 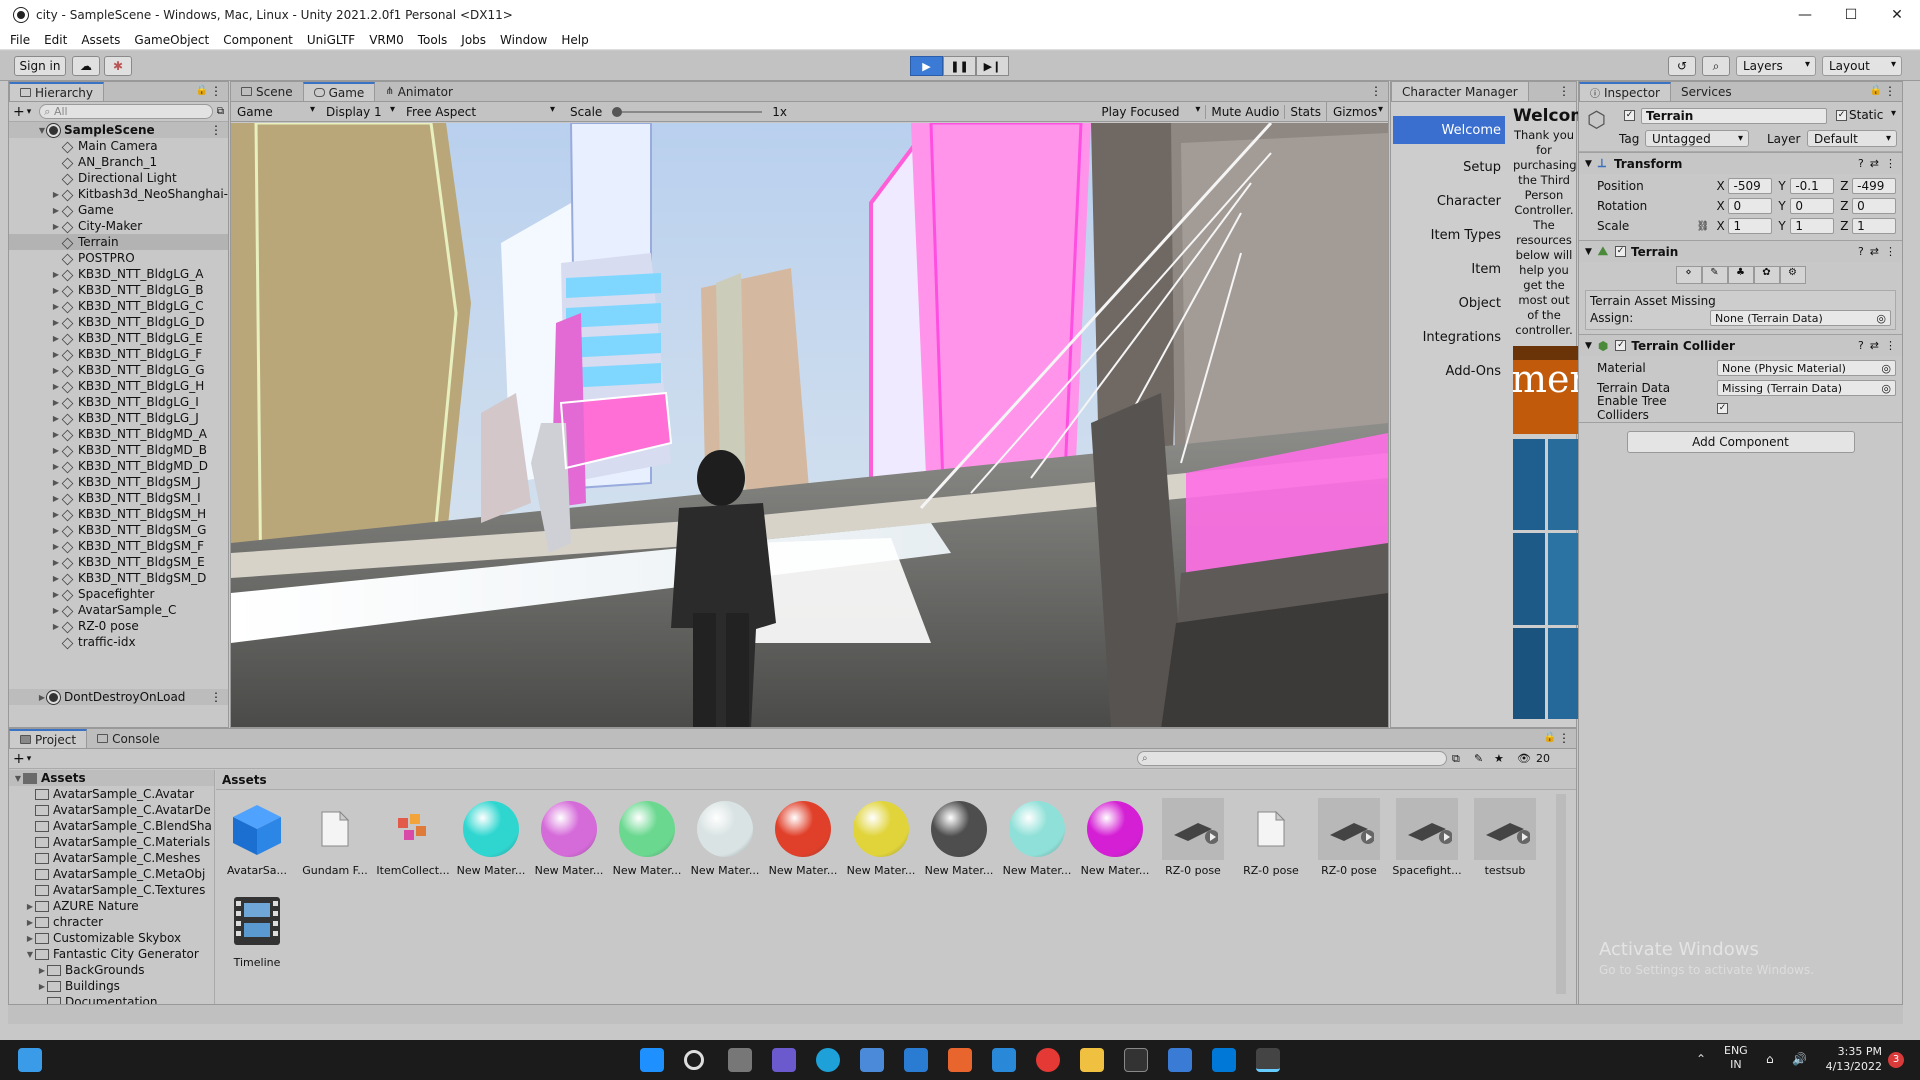 I want to click on terrain-collider-header: ▼ ⬢ ✓ Terrain Collider ?⇄⋮, so click(x=1740, y=345).